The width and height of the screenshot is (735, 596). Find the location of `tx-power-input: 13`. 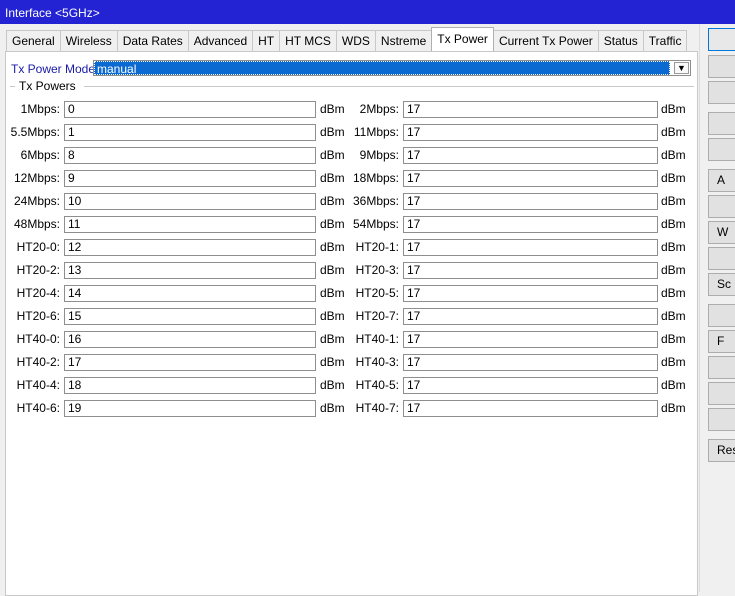

tx-power-input: 13 is located at coordinates (190, 270).